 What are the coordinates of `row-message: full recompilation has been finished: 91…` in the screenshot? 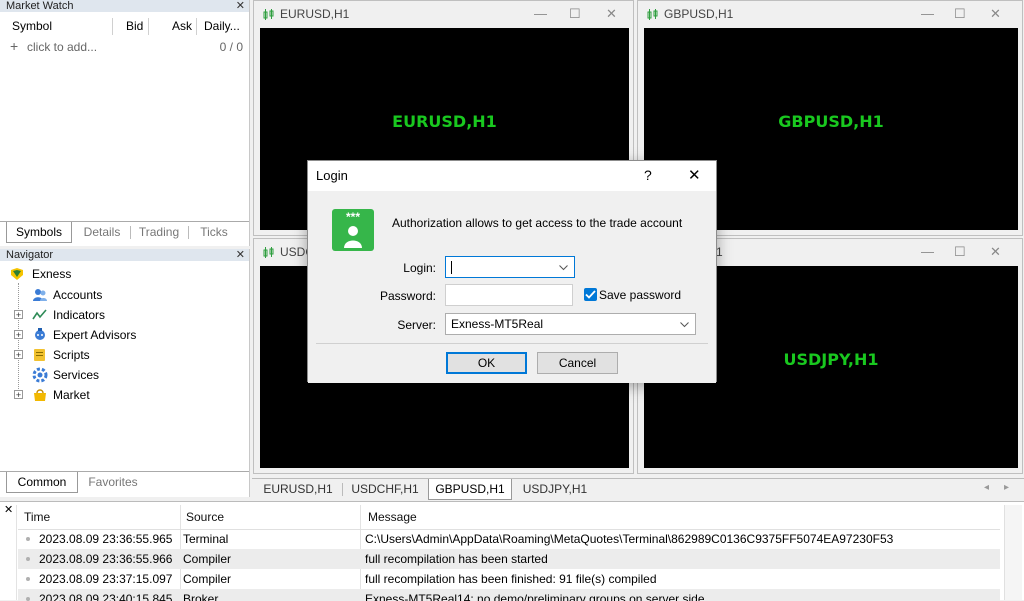 It's located at (511, 579).